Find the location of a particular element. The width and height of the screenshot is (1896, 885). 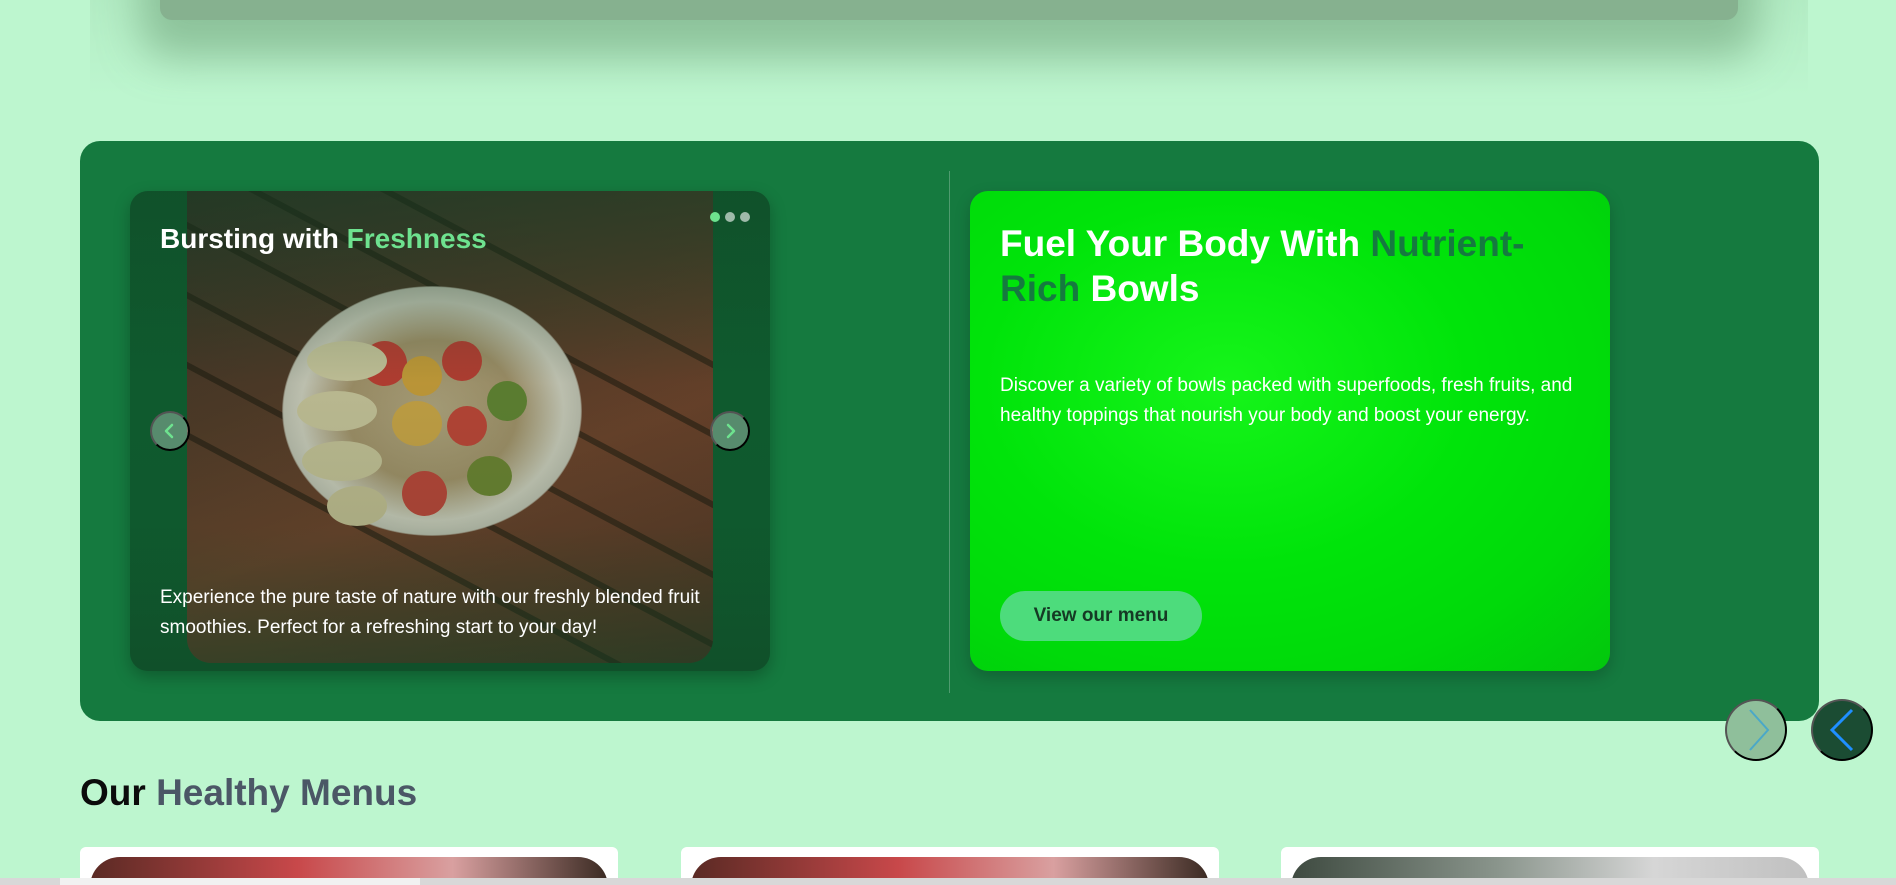

promo-title-end: Bowls is located at coordinates (1140, 288).